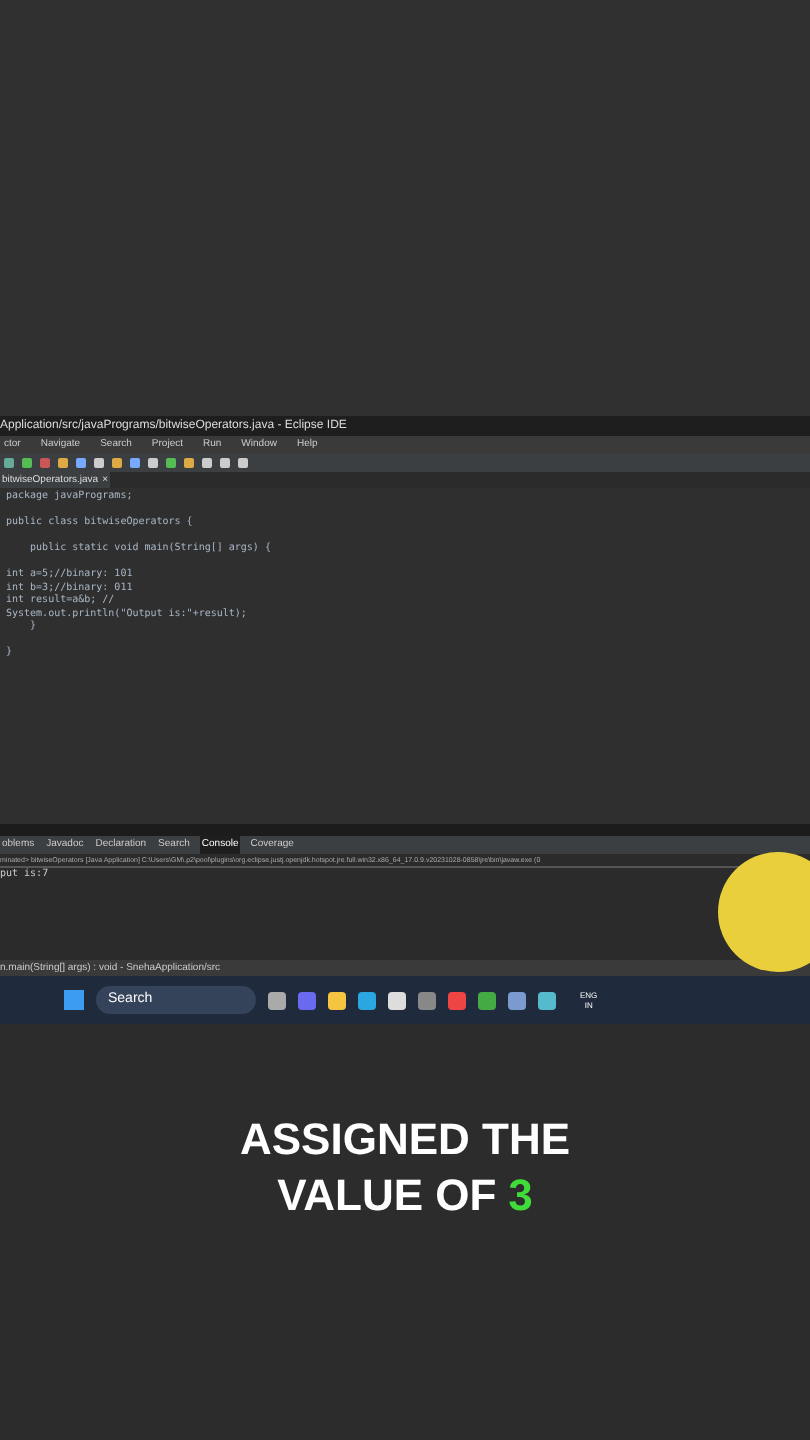 This screenshot has height=1440, width=810. Describe the element at coordinates (405, 1140) in the screenshot. I see `caption-text: ASSIGNED THE` at that location.